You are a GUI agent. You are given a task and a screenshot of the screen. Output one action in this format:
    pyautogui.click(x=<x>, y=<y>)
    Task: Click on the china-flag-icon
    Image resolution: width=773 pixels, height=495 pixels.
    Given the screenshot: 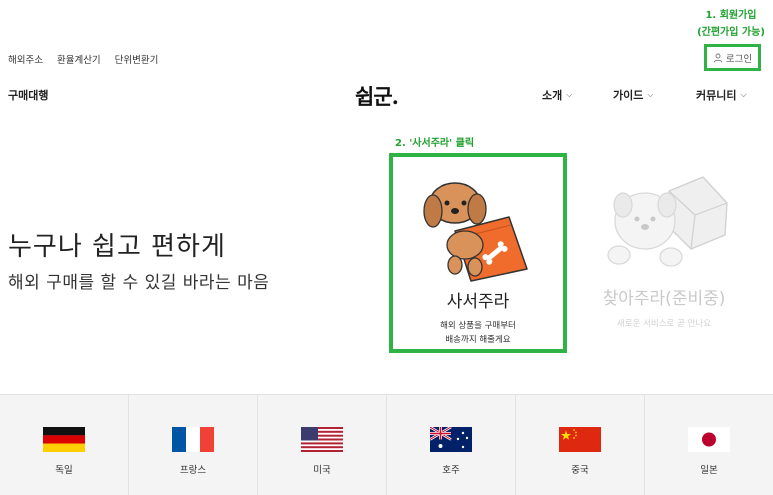 What is the action you would take?
    pyautogui.click(x=580, y=439)
    